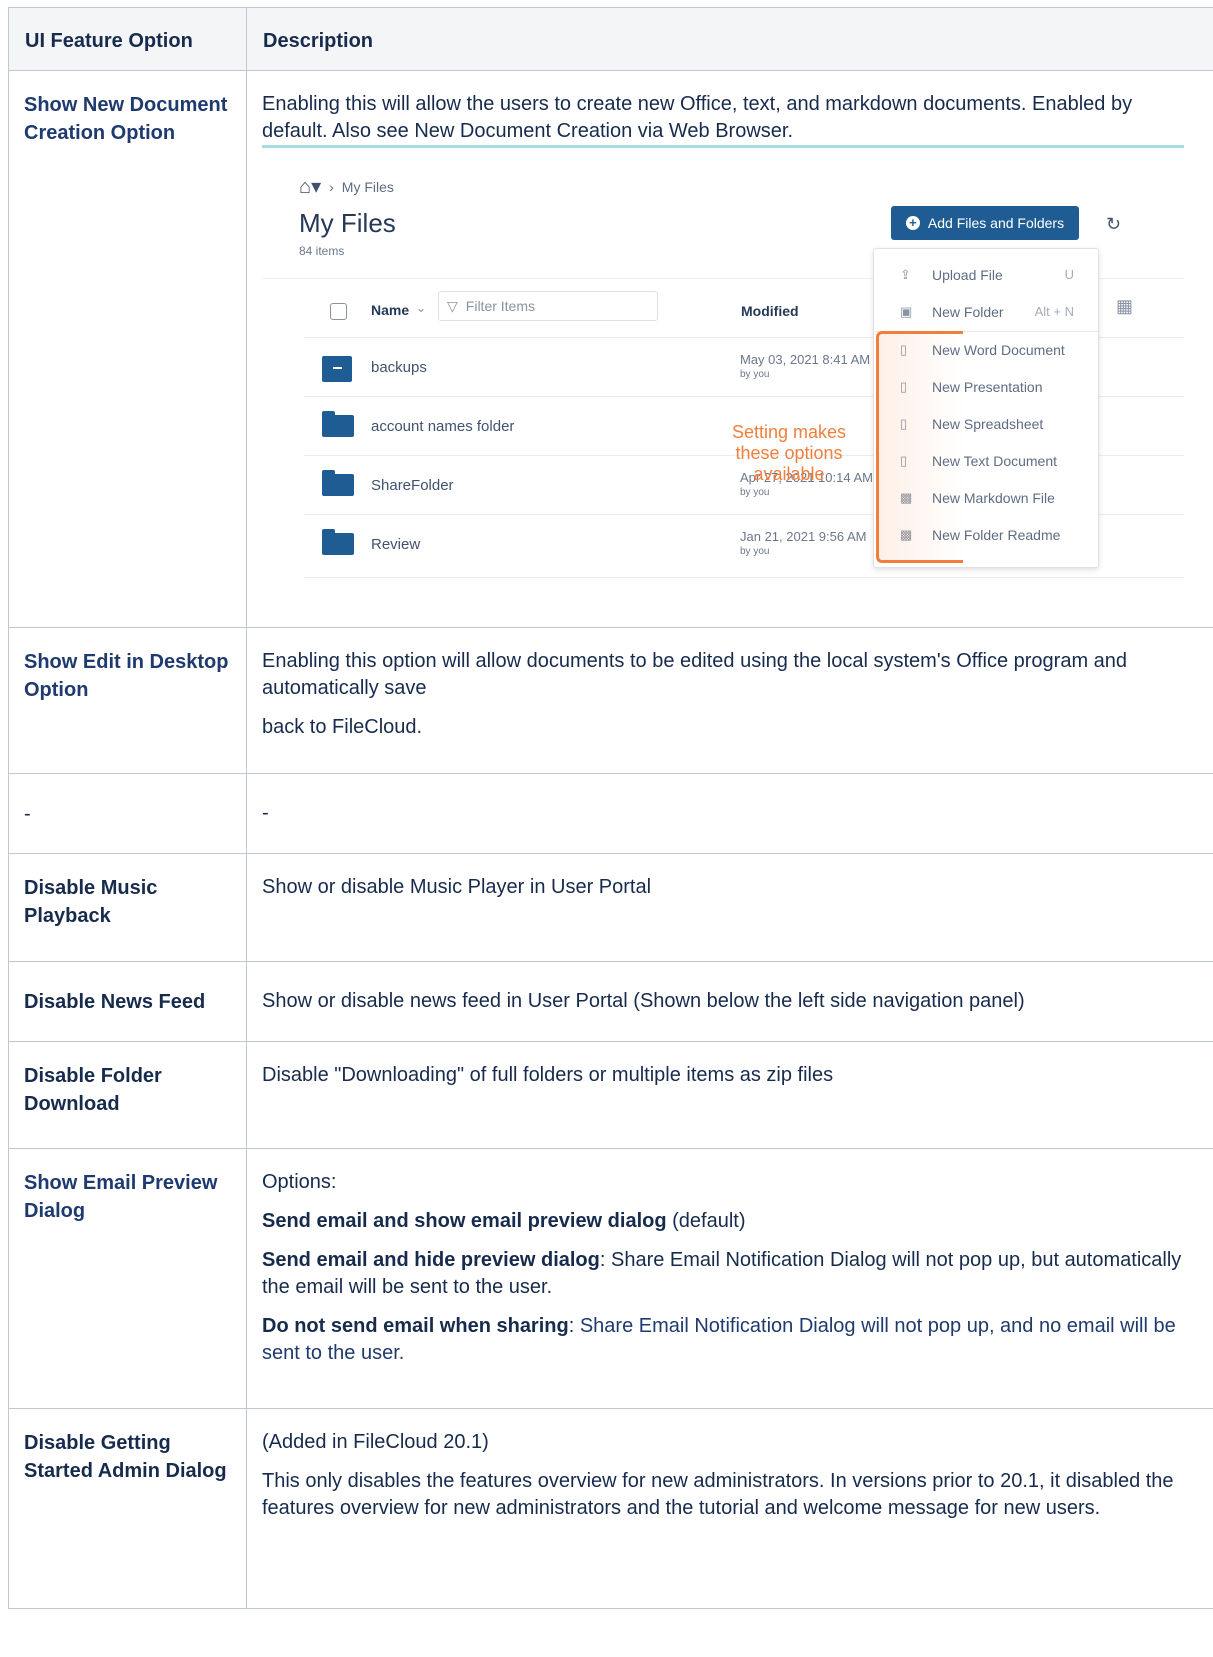  I want to click on breadcrumb-my-files: My Files, so click(368, 187).